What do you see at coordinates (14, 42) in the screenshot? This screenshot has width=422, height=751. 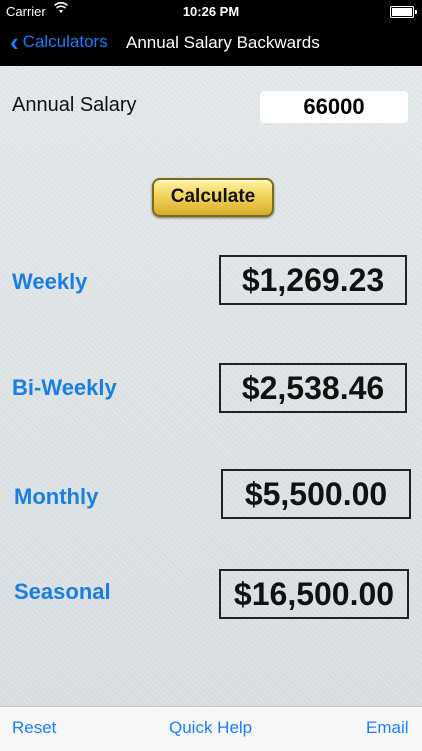 I see `chevron-left-icon: ‹` at bounding box center [14, 42].